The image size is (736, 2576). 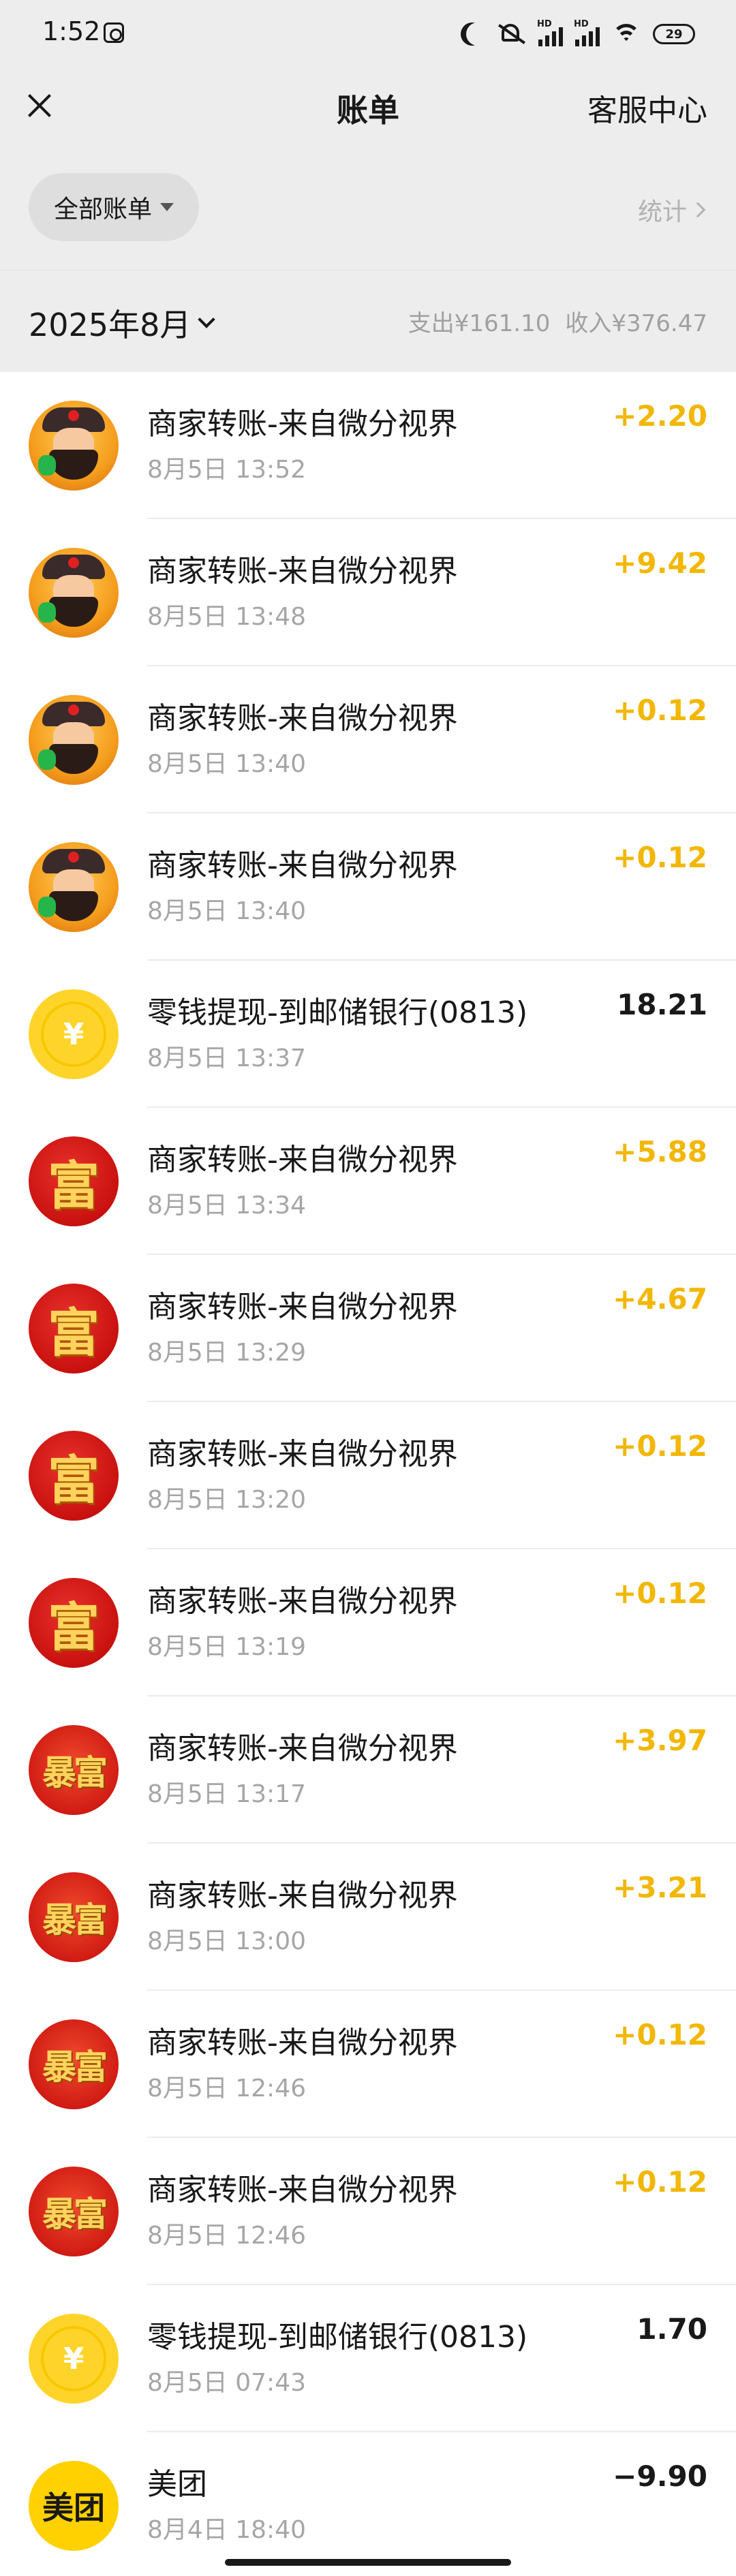 I want to click on transaction-amount: +9.42, so click(x=660, y=563).